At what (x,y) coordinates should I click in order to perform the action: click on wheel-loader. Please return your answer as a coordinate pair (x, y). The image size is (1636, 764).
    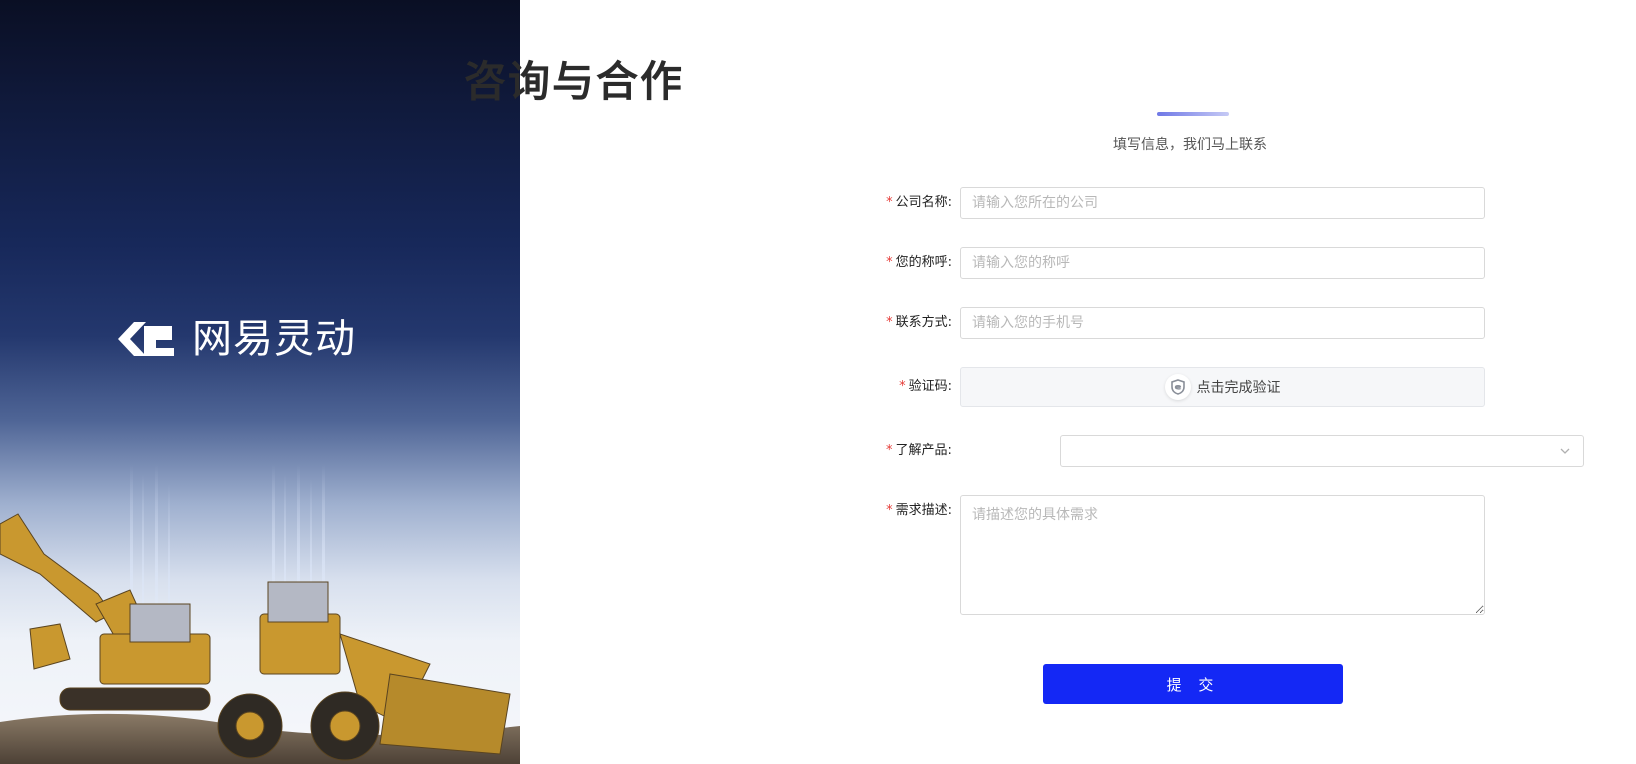
    Looking at the image, I should click on (364, 671).